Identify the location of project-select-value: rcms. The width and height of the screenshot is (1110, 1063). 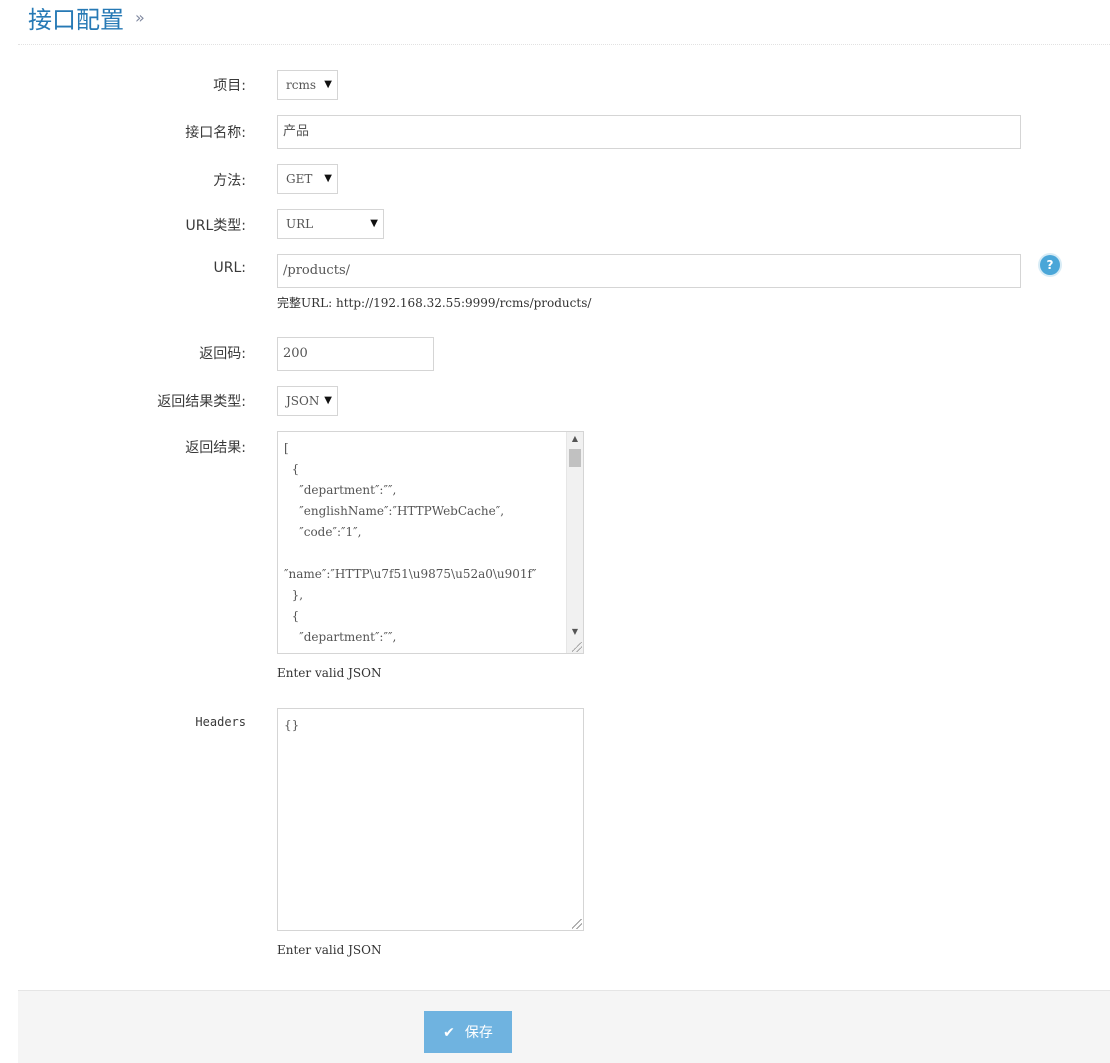
(301, 85).